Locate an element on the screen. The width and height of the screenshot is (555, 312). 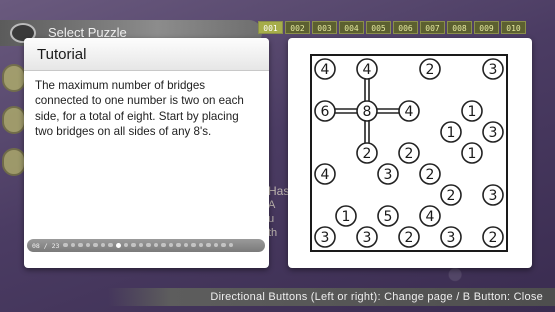
background-info-line: u is located at coordinates (271, 219).